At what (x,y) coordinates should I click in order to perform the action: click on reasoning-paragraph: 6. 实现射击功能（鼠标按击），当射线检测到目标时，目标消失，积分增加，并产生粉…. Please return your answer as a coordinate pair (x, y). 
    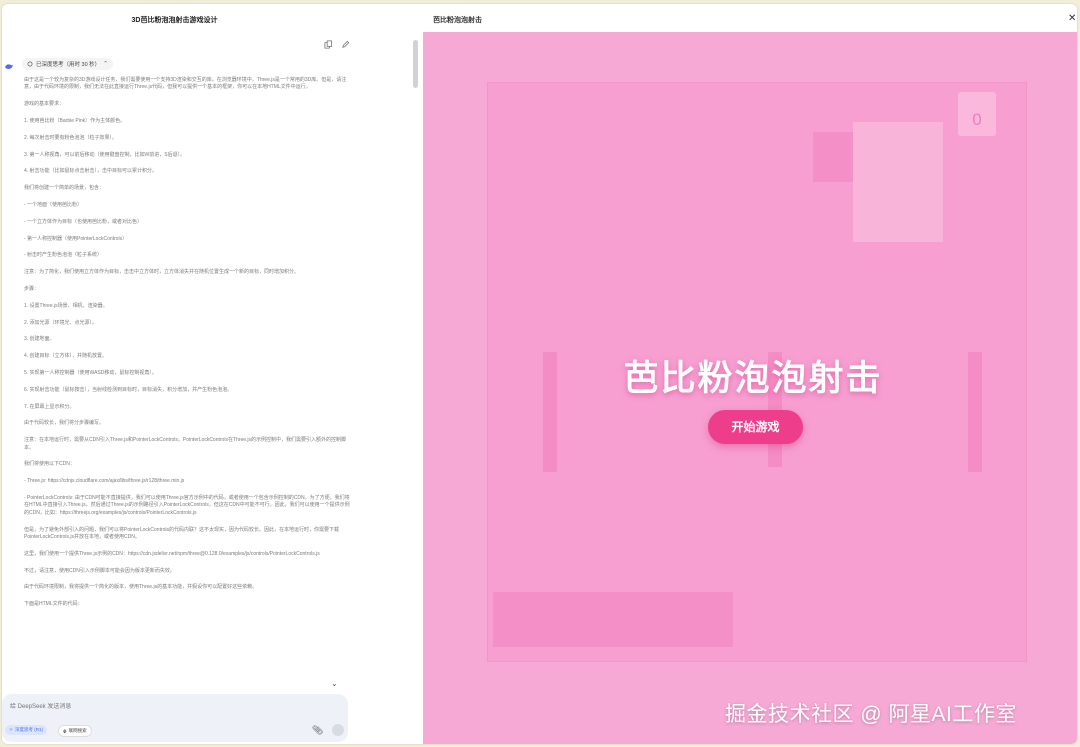
    Looking at the image, I should click on (128, 389).